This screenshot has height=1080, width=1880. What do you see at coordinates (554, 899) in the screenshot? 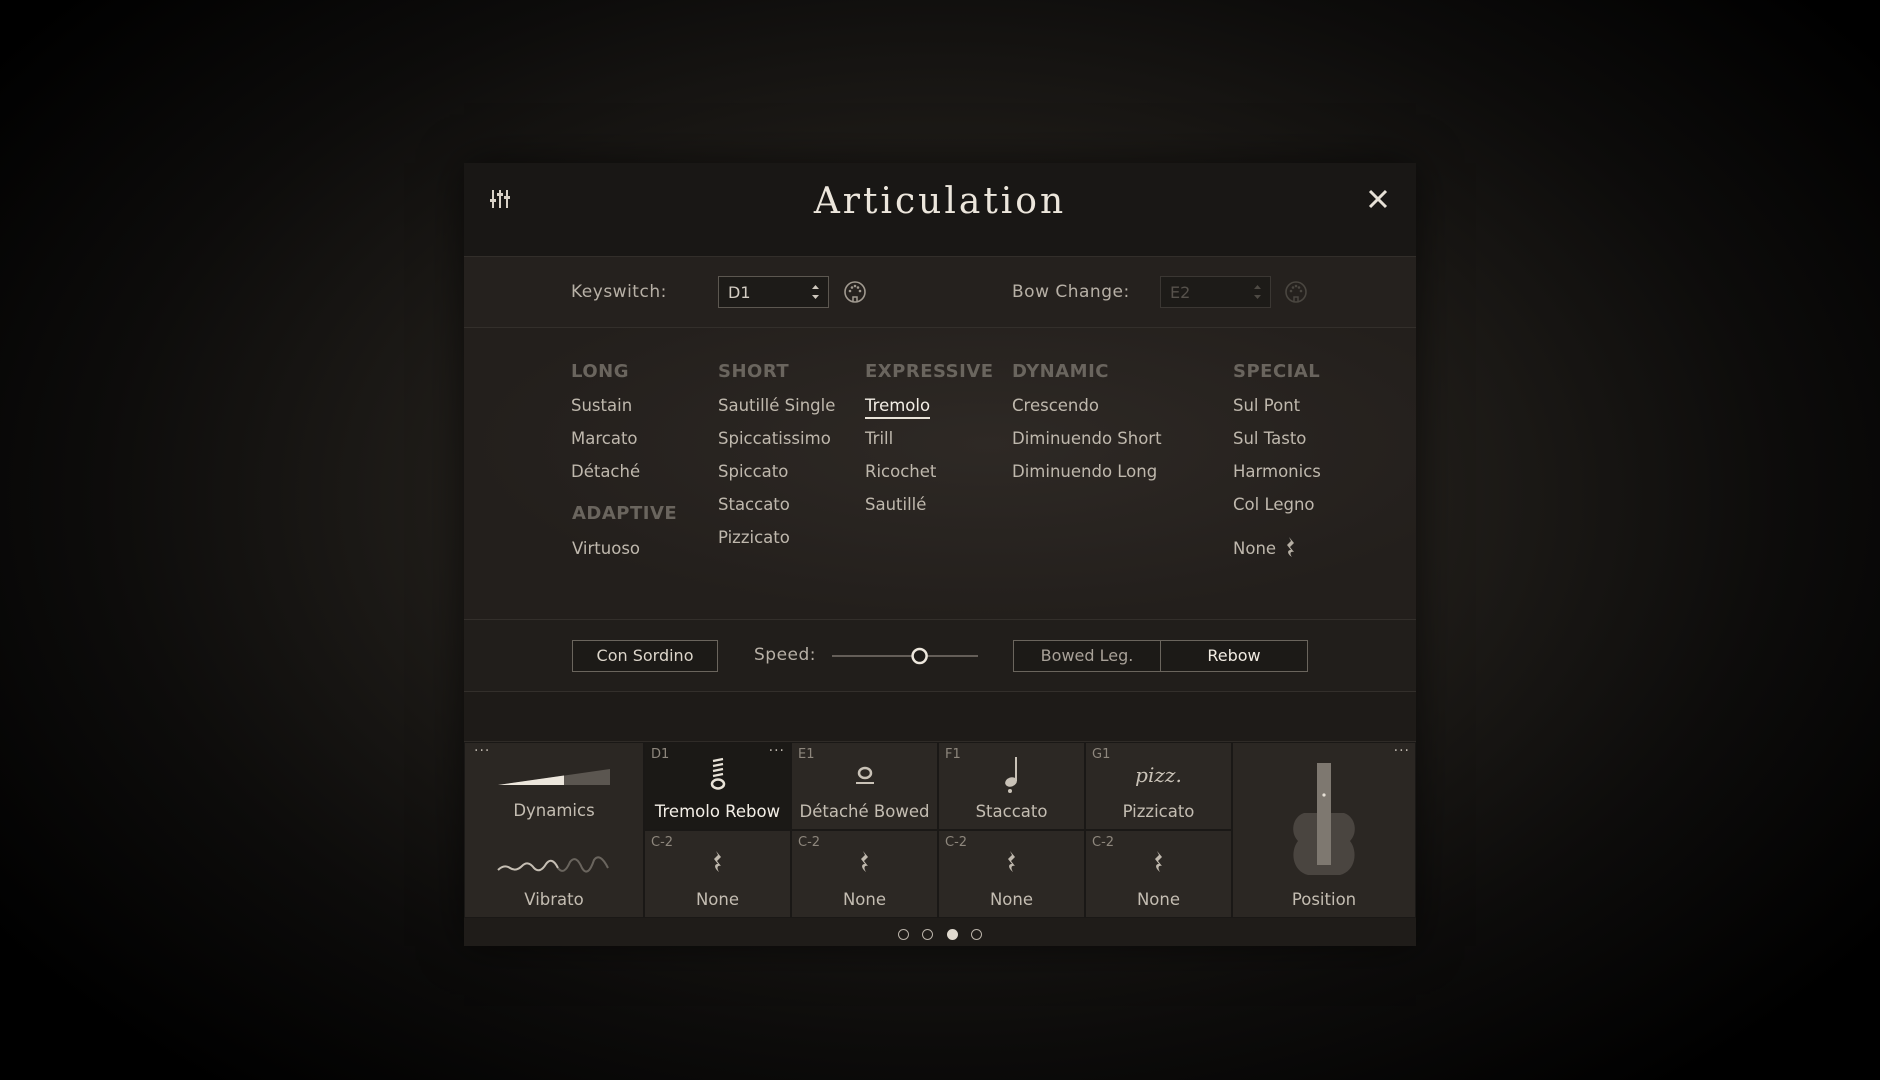
I see `vibrato-label: Vibrato` at bounding box center [554, 899].